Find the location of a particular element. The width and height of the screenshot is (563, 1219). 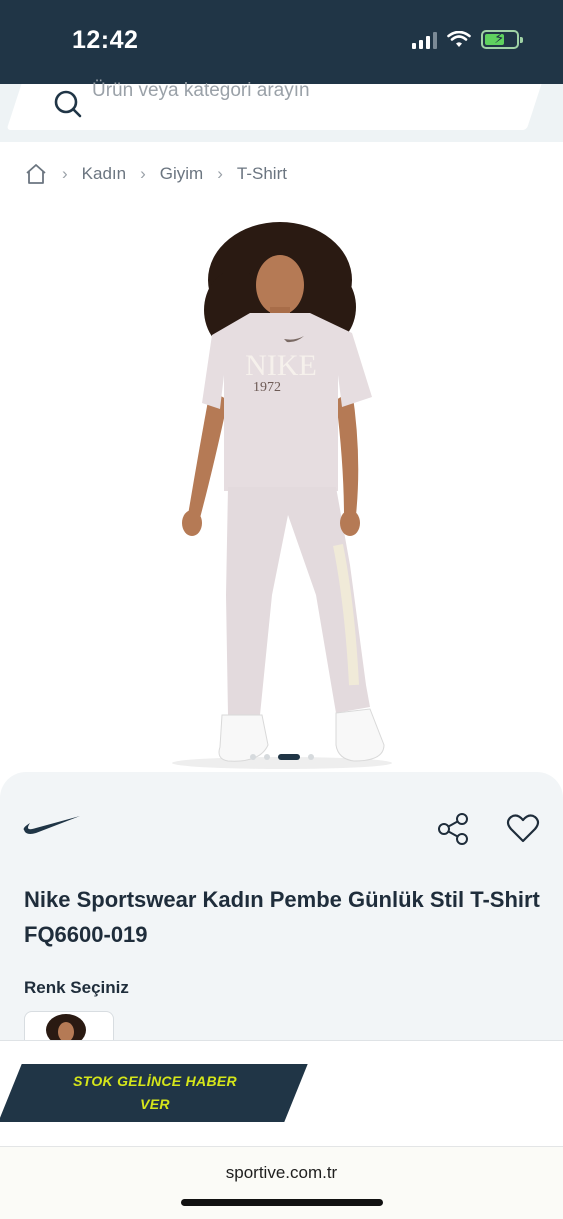

shirt-print-text: NIKE is located at coordinates (281, 365).